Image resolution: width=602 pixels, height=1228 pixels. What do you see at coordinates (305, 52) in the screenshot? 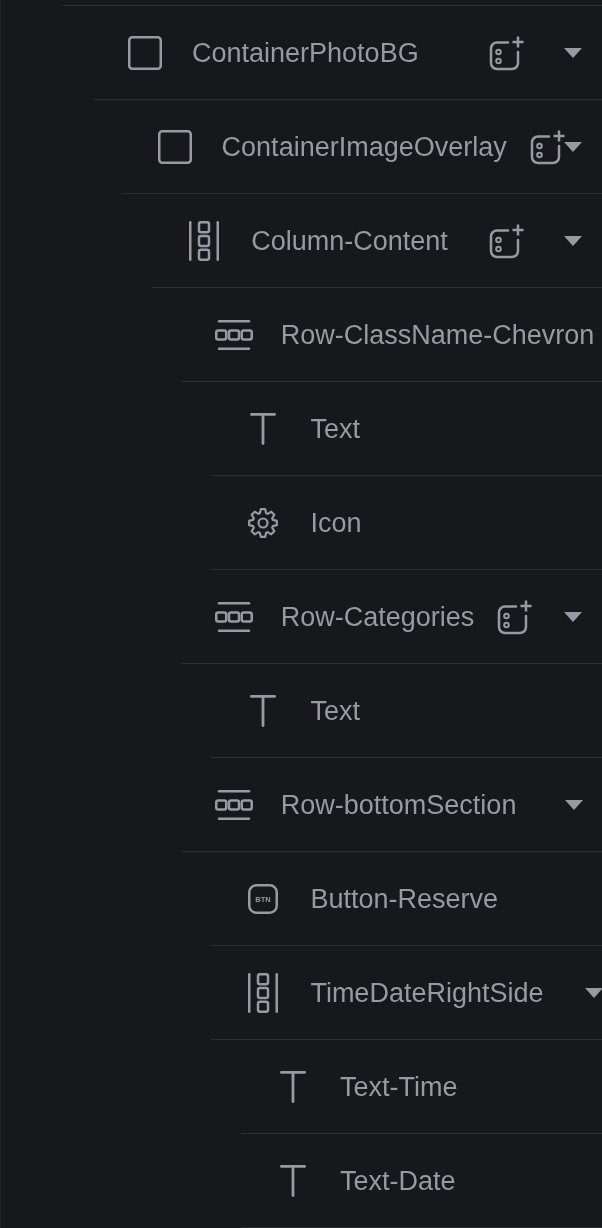
I see `tree-item-label: ContainerPhotoBG` at bounding box center [305, 52].